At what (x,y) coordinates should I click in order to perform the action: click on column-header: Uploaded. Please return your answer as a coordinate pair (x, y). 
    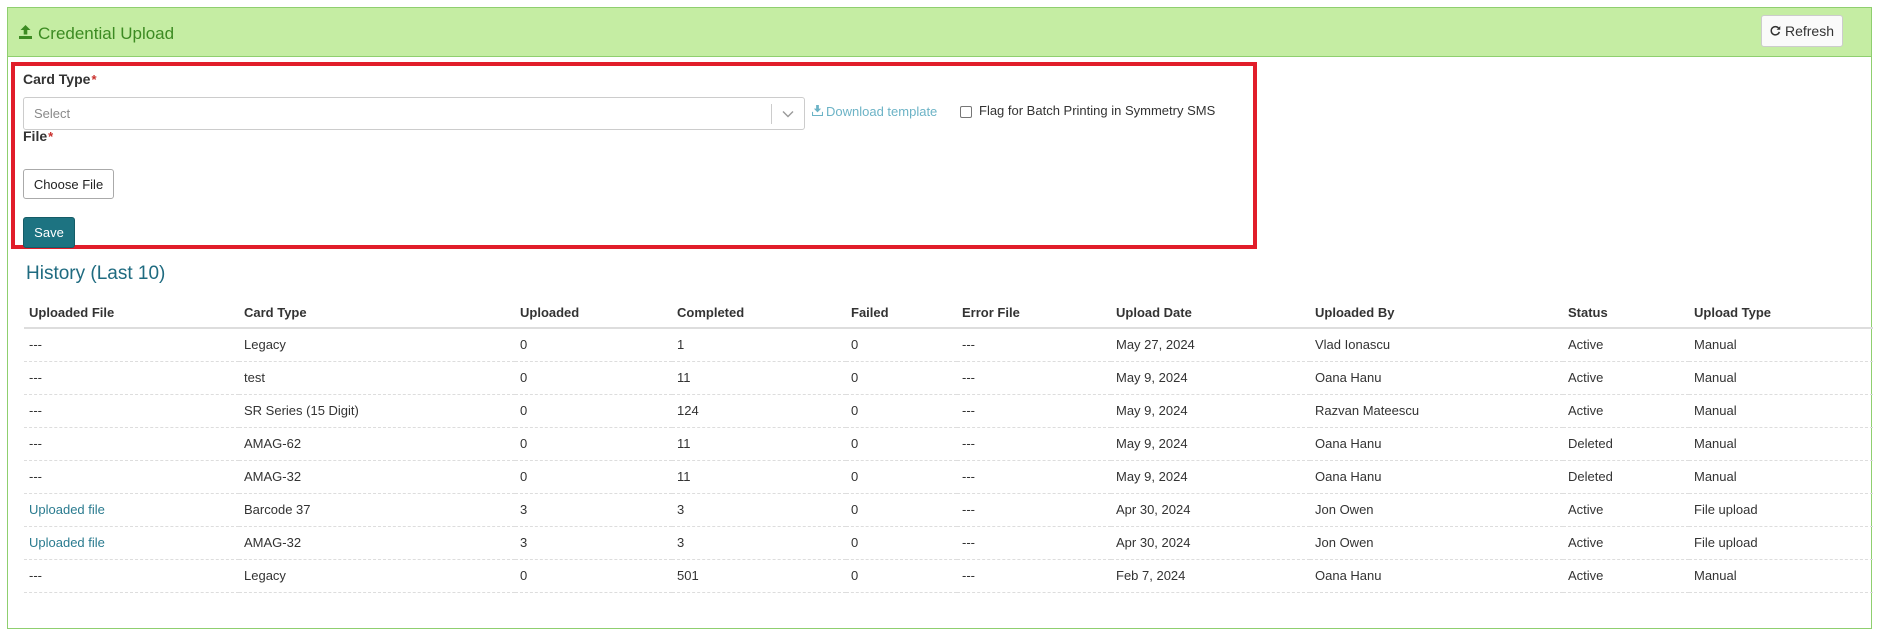
    Looking at the image, I should click on (593, 313).